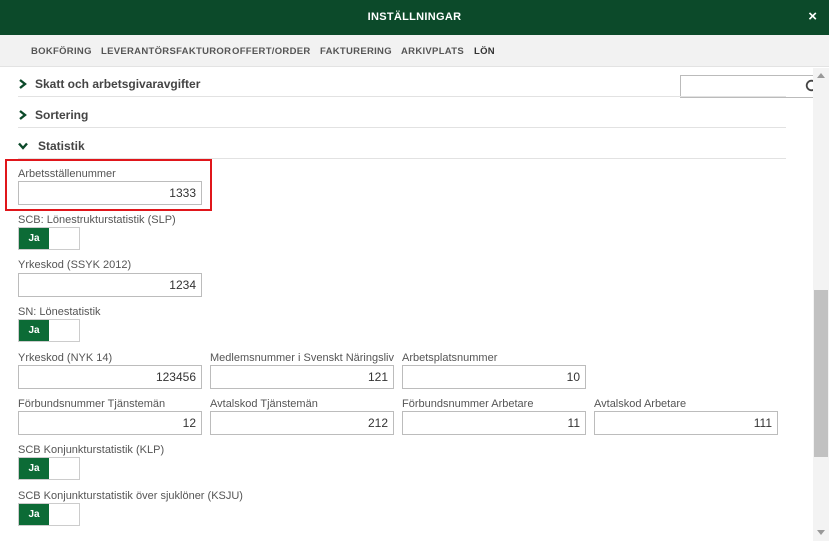 This screenshot has height=541, width=829. What do you see at coordinates (468, 404) in the screenshot?
I see `forbund-arb-label: Förbundsnummer Arbetare` at bounding box center [468, 404].